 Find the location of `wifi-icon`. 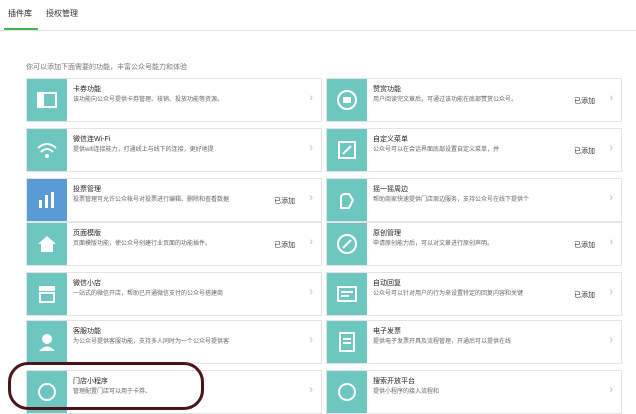

wifi-icon is located at coordinates (47, 150).